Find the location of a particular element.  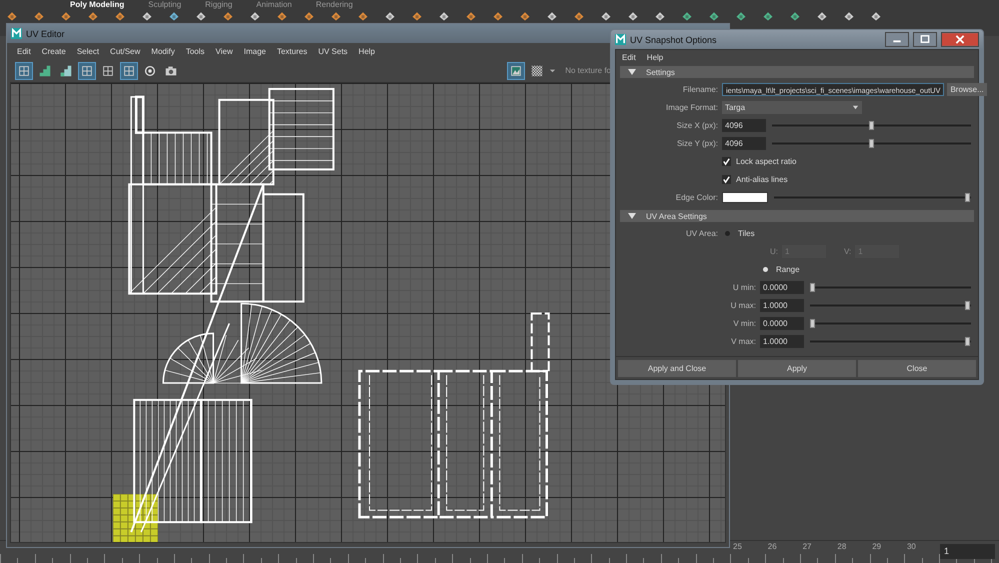

menu-item: Modify is located at coordinates (163, 51).